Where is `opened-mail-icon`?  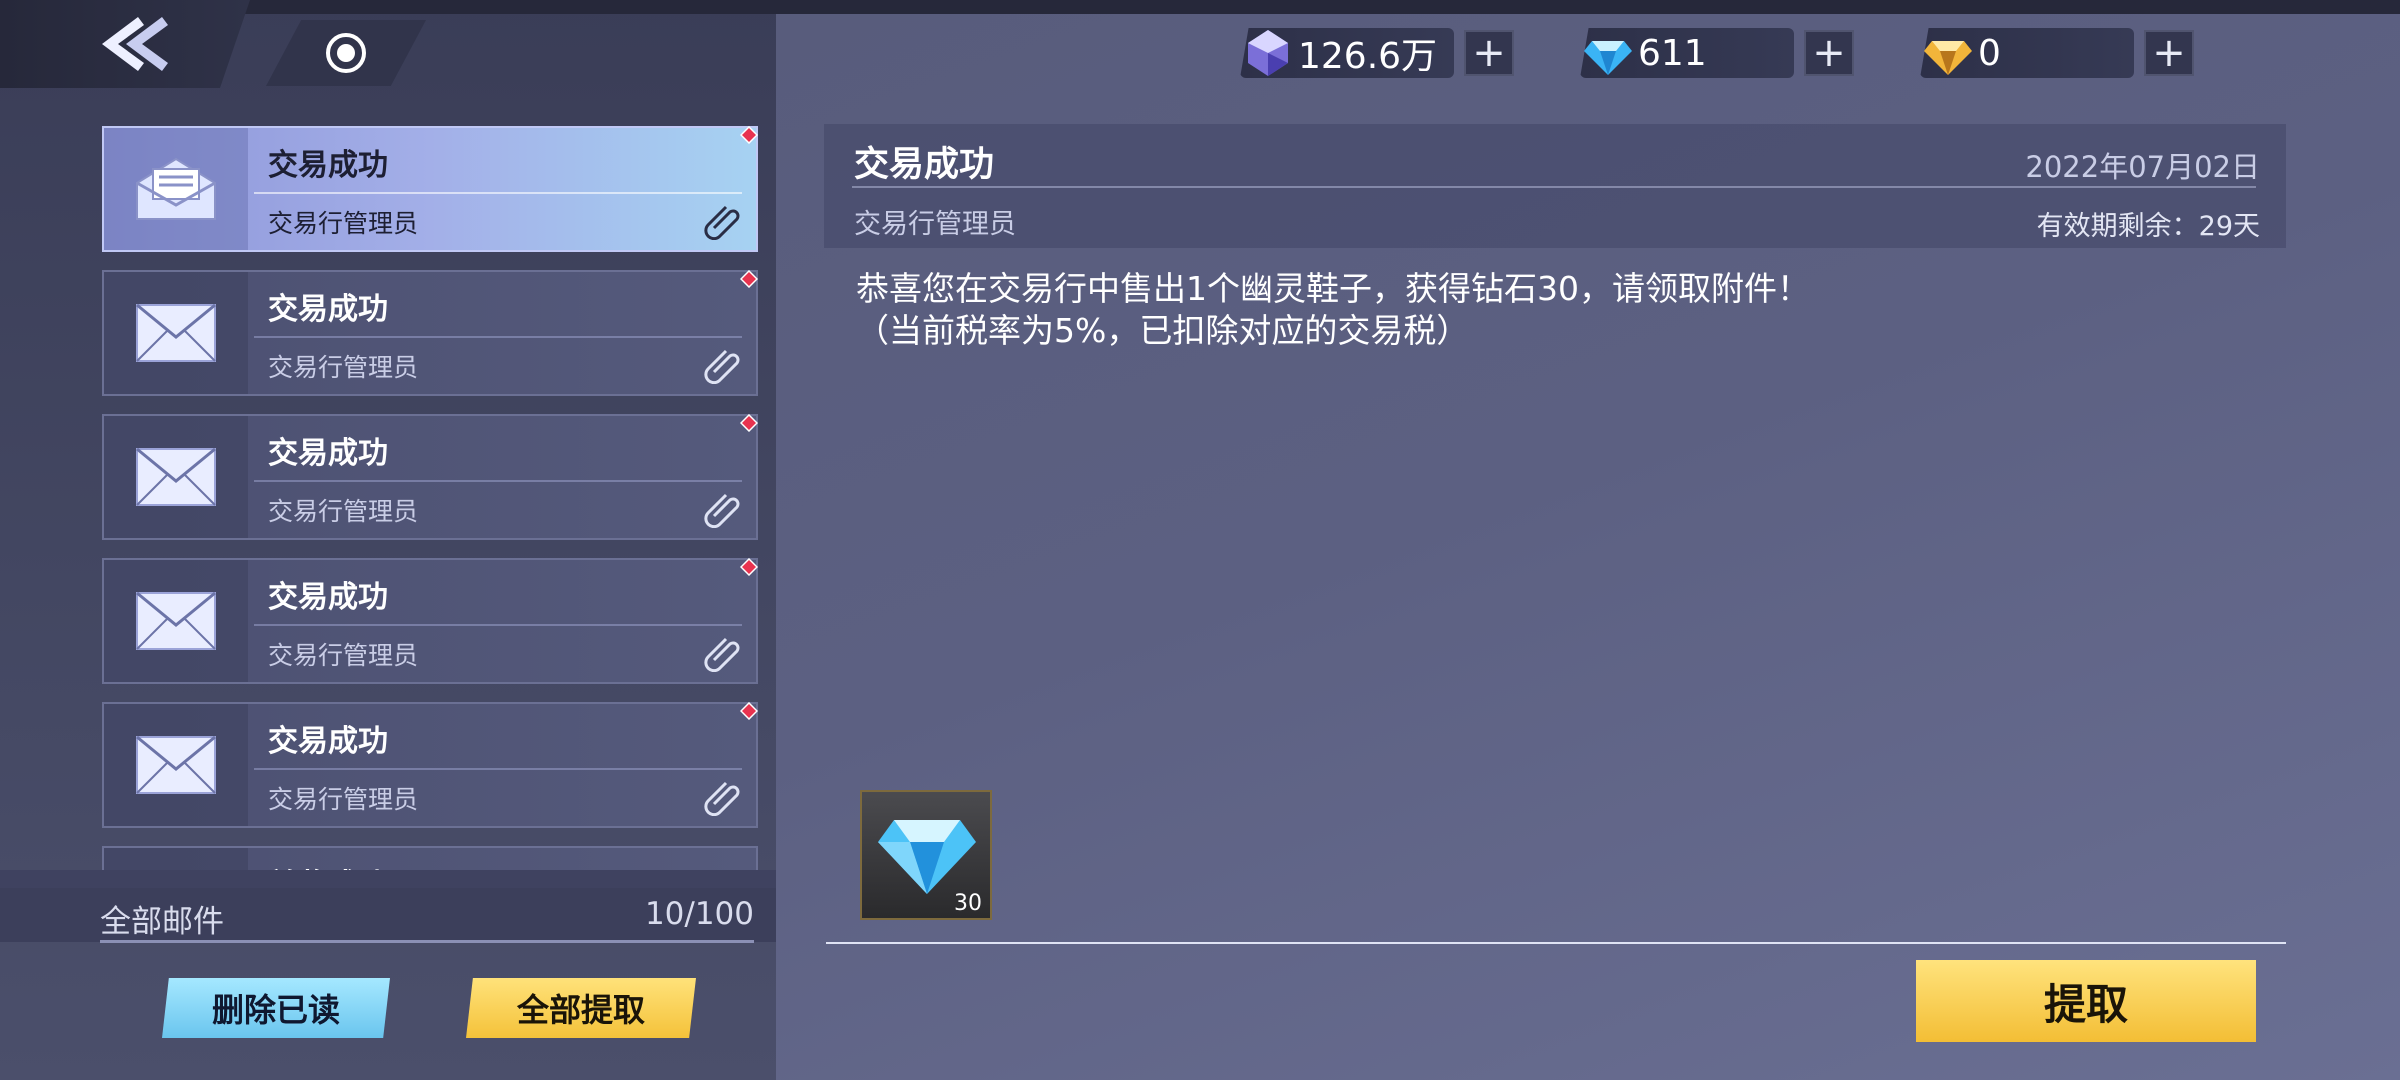 opened-mail-icon is located at coordinates (176, 188).